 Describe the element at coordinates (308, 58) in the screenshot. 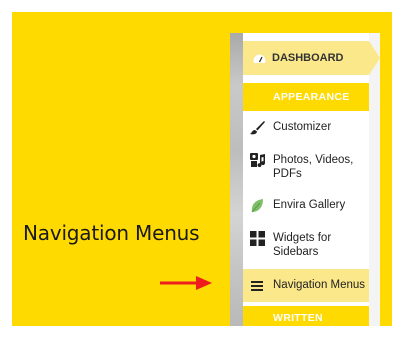

I see `sidebar-item-label: DASHBOARD` at that location.